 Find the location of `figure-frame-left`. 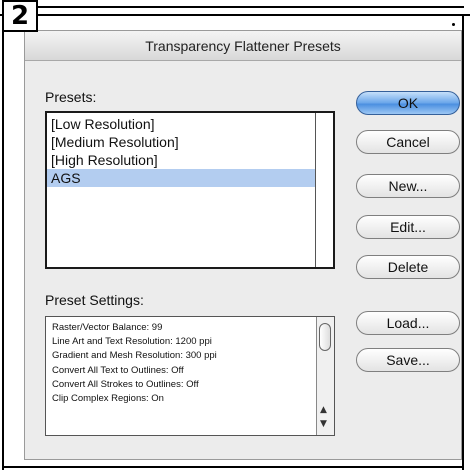

figure-frame-left is located at coordinates (3, 235).